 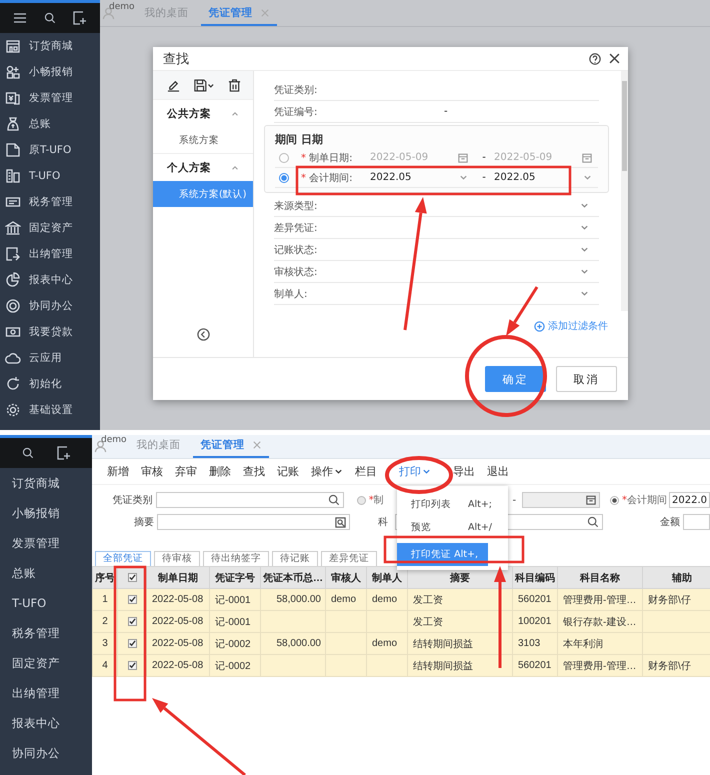 I want to click on dialog-title: 查找, so click(x=176, y=59).